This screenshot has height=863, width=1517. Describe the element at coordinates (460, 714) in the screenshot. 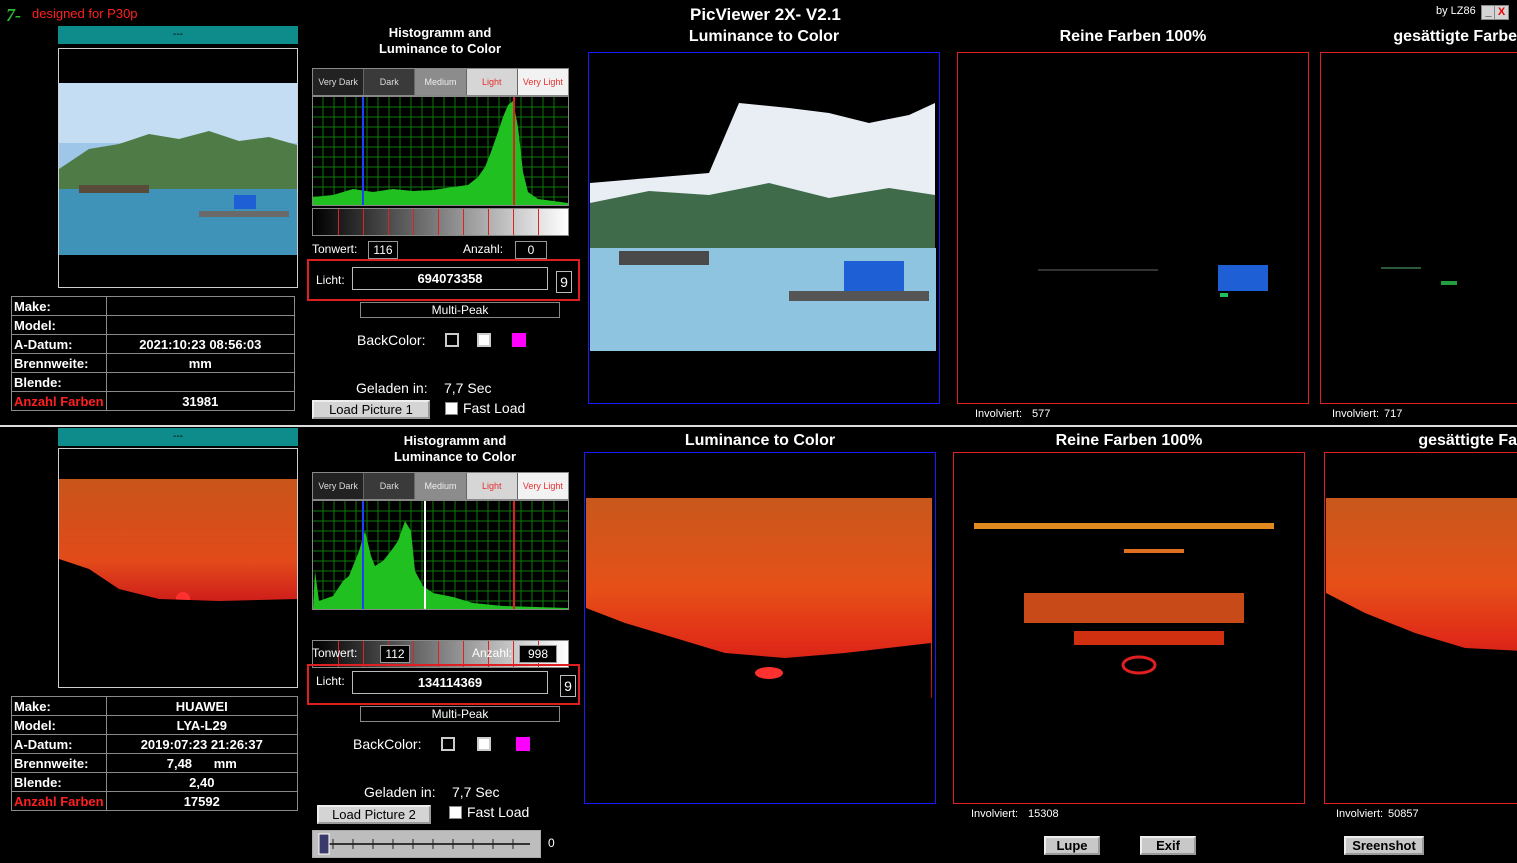

I see `multi-peak-button-2: Multi-Peak` at that location.